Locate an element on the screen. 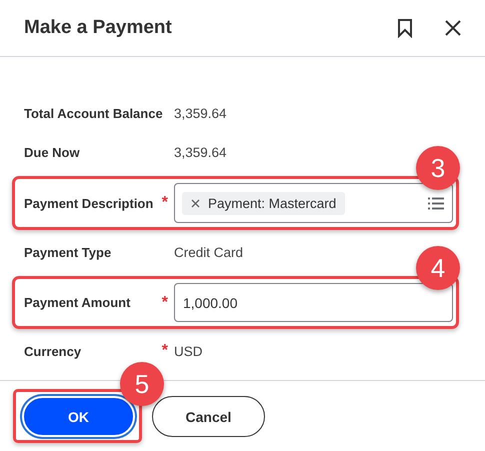 This screenshot has width=485, height=451. payment-description-field: Payment: Mastercard is located at coordinates (313, 203).